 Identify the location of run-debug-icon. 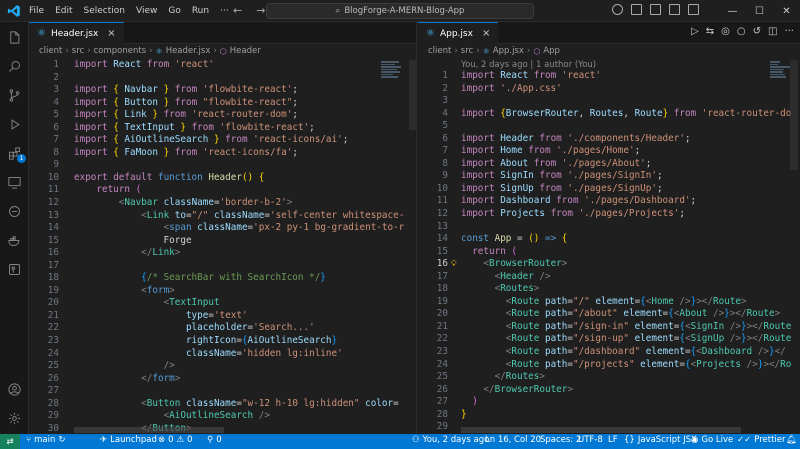
(14, 124).